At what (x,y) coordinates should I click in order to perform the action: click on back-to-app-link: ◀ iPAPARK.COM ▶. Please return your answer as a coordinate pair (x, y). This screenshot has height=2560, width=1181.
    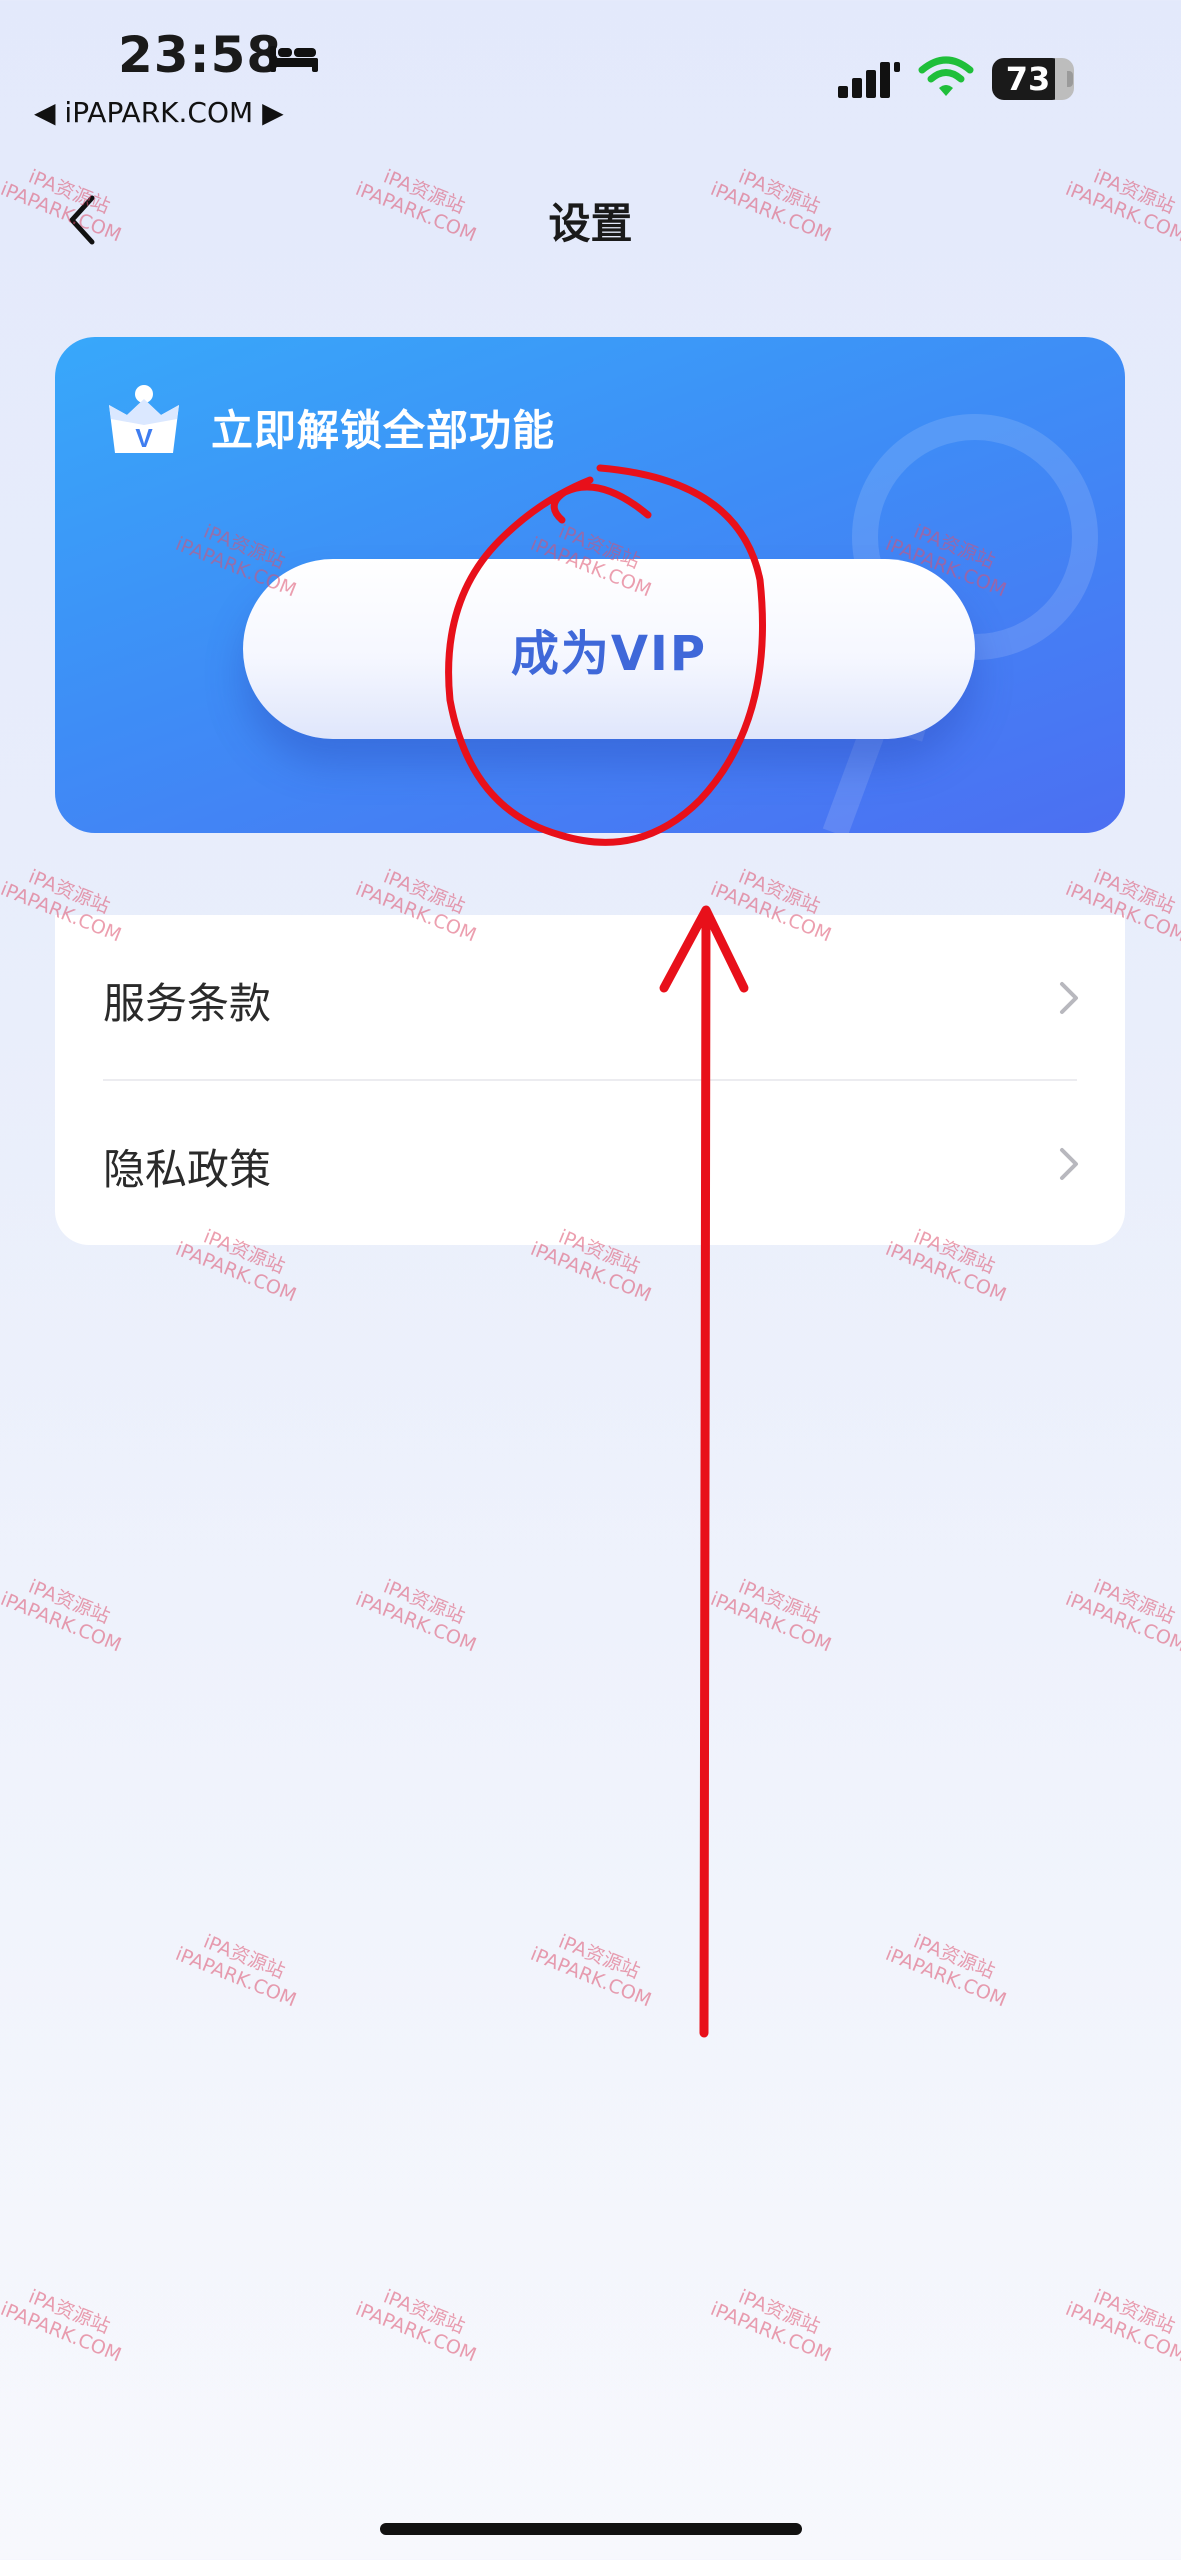
    Looking at the image, I should click on (159, 112).